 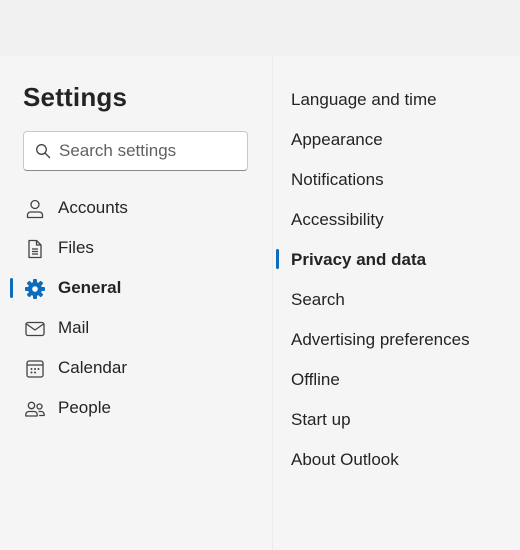 I want to click on person-icon, so click(x=35, y=209).